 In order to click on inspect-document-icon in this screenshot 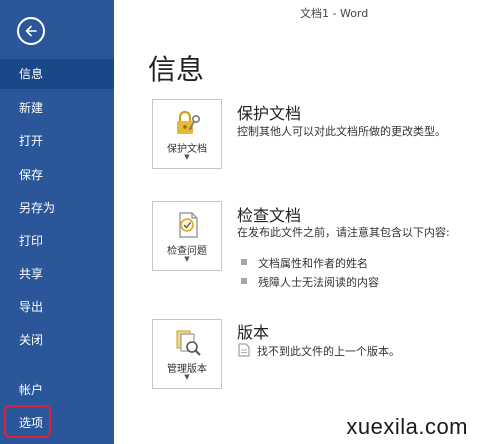, I will do `click(188, 225)`.